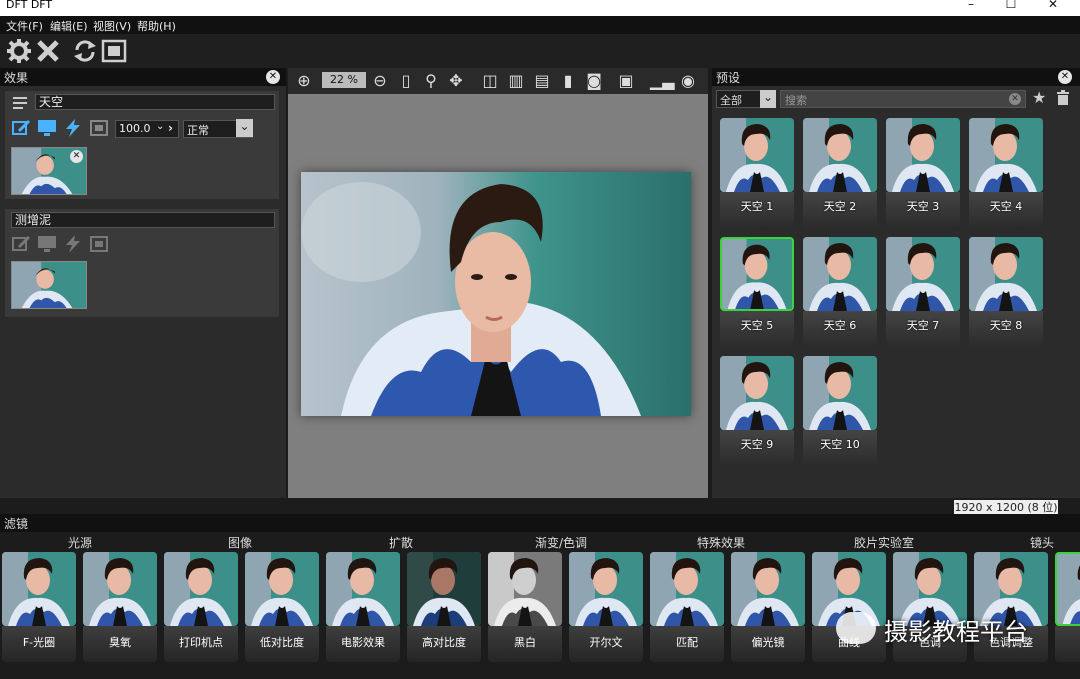 This screenshot has width=1080, height=679. Describe the element at coordinates (147, 129) in the screenshot. I see `opacity-field: 100.0 ⌄ ›` at that location.